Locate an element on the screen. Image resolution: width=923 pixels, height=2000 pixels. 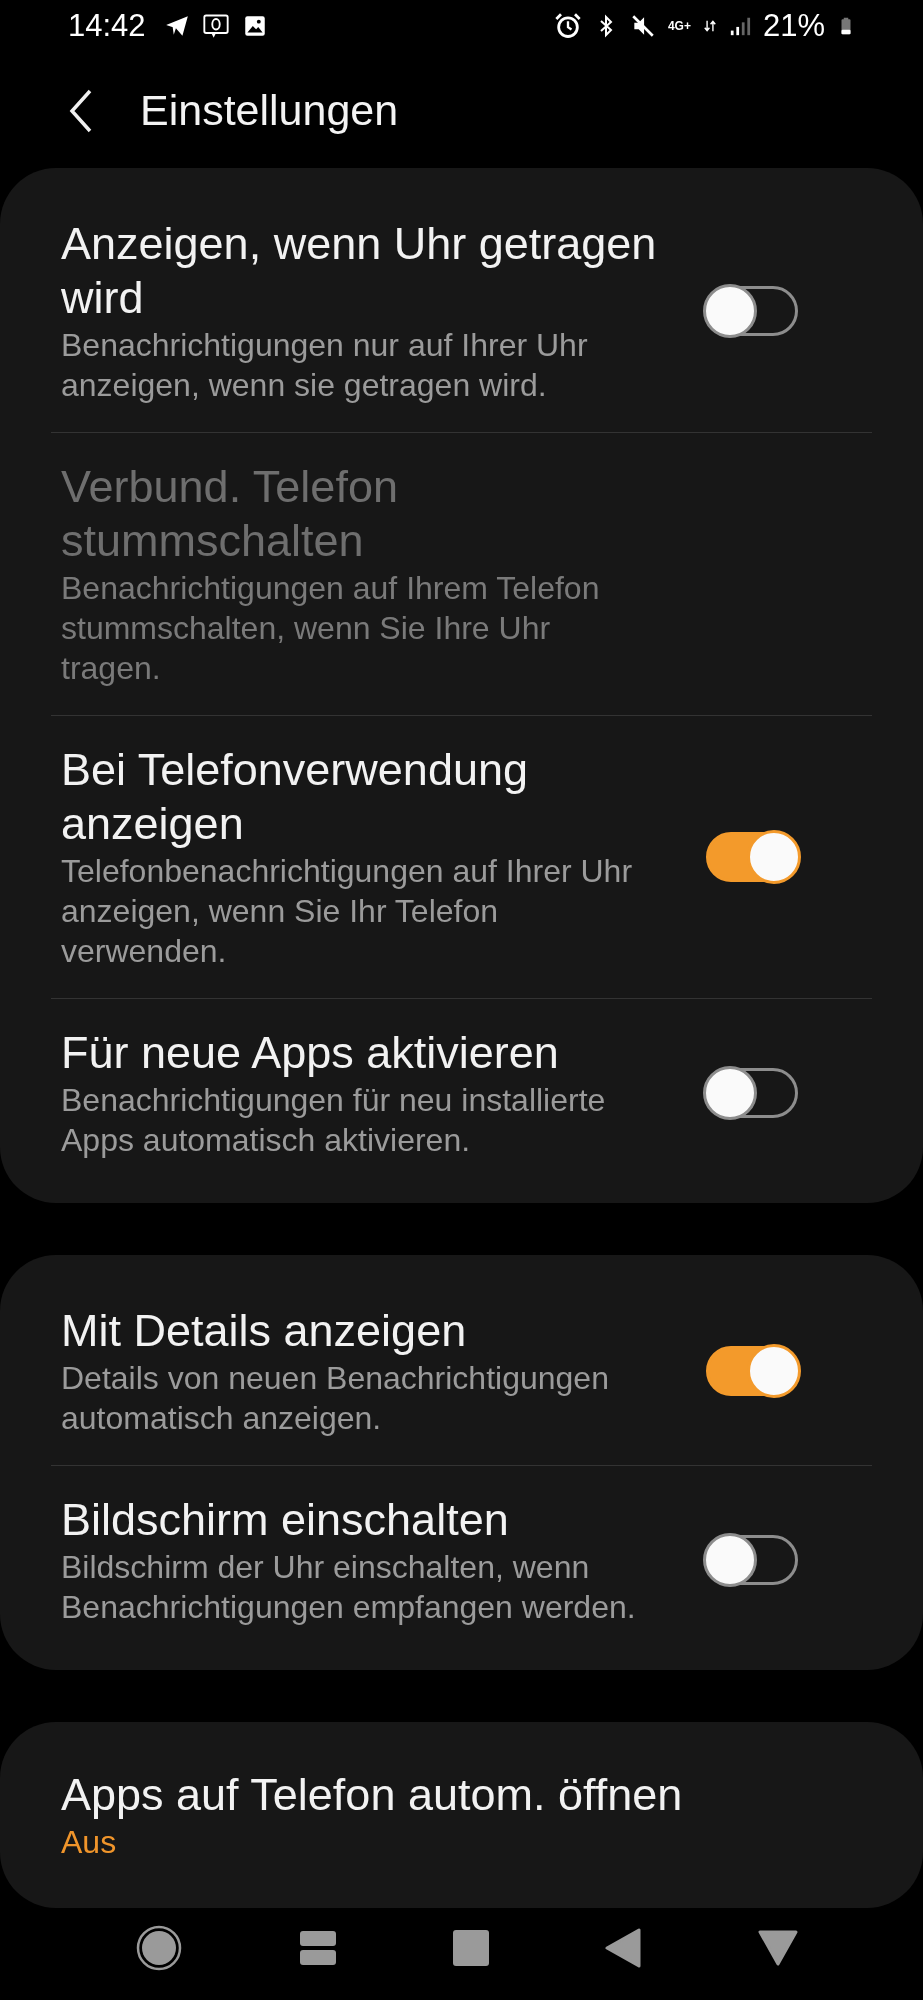
alarm-icon is located at coordinates (567, 26).